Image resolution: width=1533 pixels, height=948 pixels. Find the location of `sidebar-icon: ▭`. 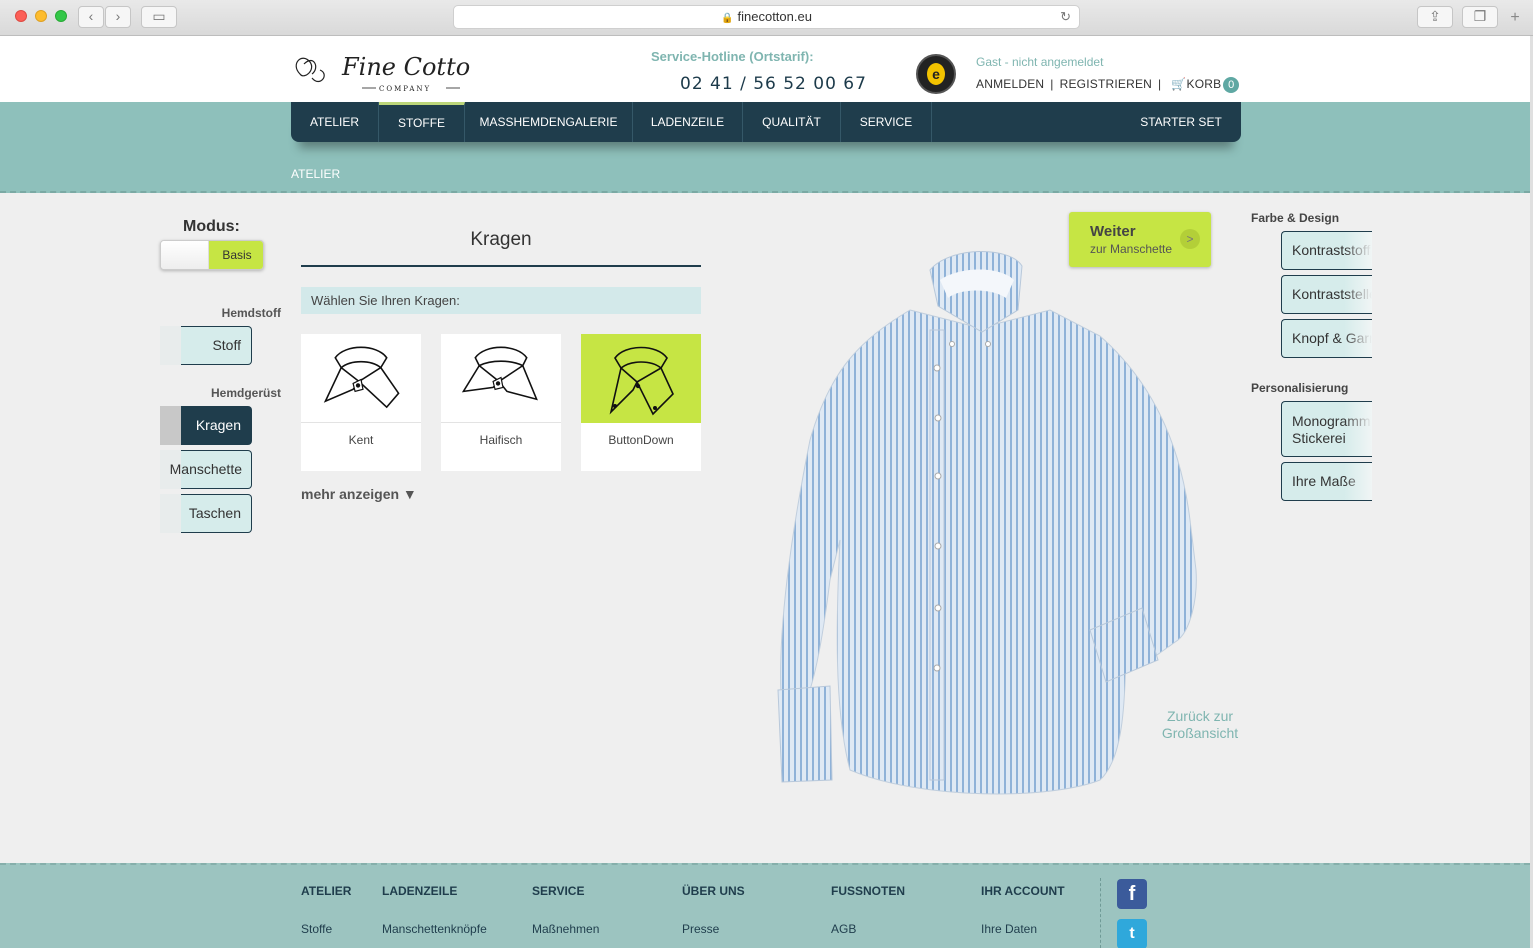

sidebar-icon: ▭ is located at coordinates (159, 16).